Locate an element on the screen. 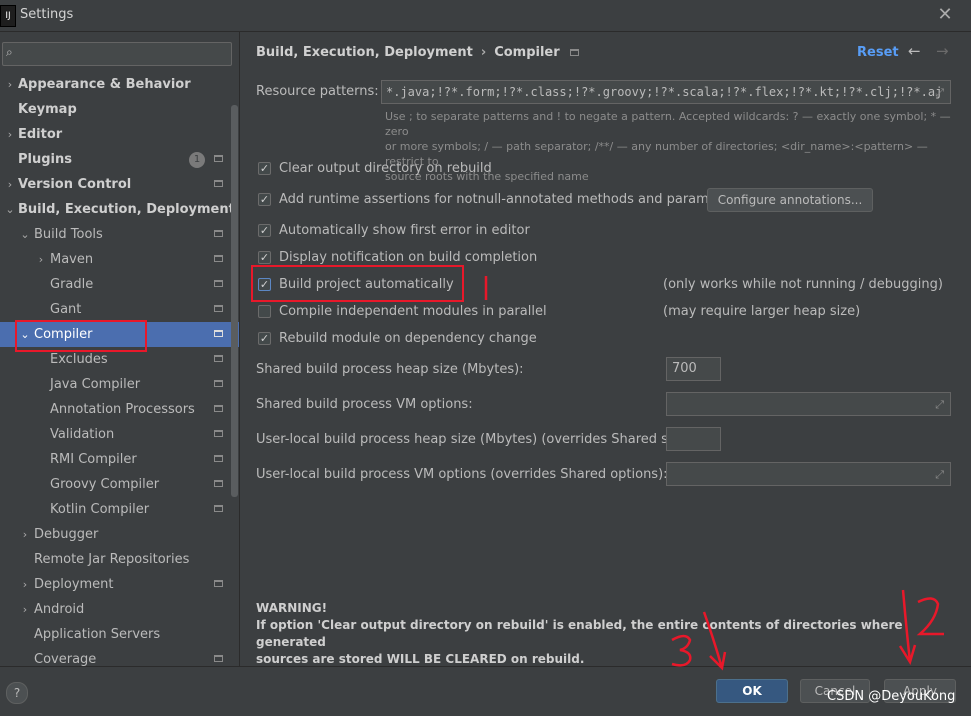 The height and width of the screenshot is (716, 971). back-arrow-icon: ← is located at coordinates (914, 51).